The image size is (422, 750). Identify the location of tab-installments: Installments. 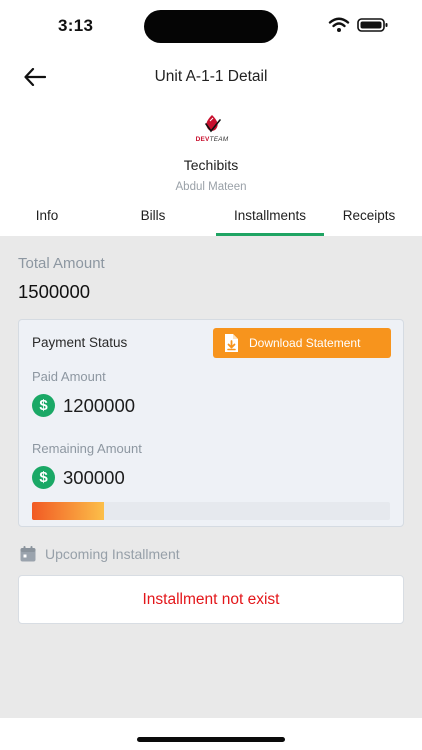
(270, 221).